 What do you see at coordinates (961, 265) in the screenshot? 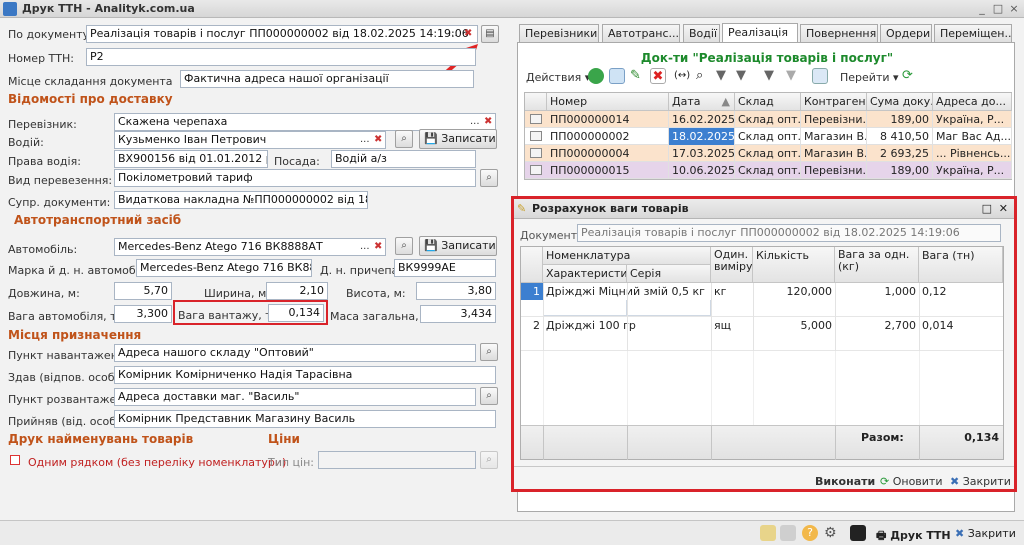
I see `header-vaga: Вага (тн)` at bounding box center [961, 265].